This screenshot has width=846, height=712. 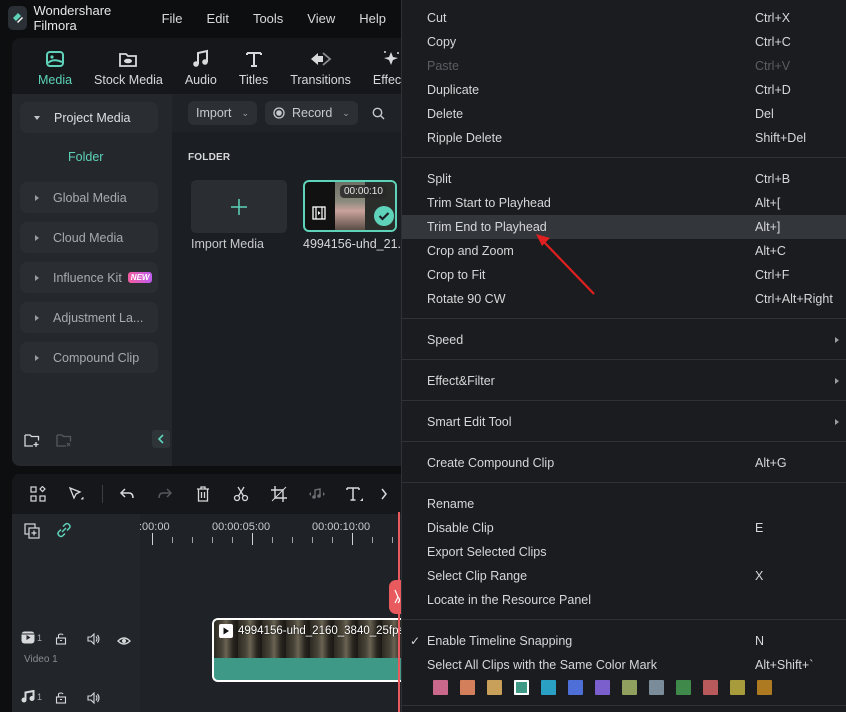 I want to click on menu-item-effect-filter: Effect&Filter, so click(x=624, y=381).